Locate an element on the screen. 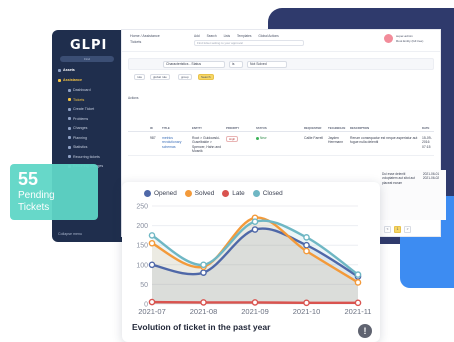 The height and width of the screenshot is (342, 454). user-info: super-admin Root Entity (full tree) is located at coordinates (409, 39).